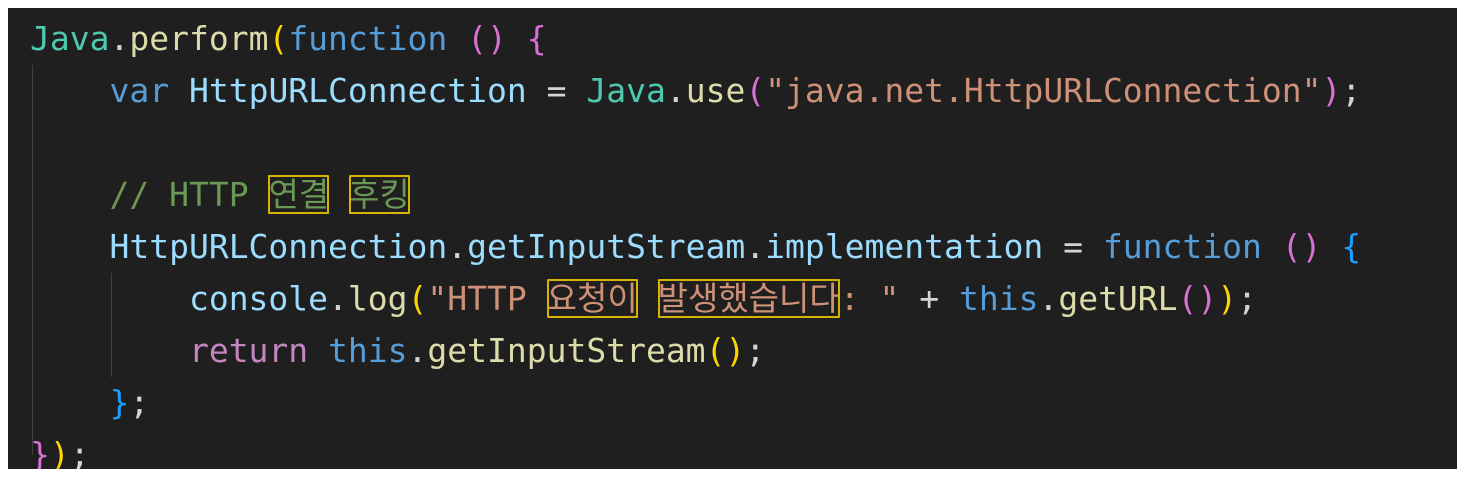 Image resolution: width=1461 pixels, height=483 pixels. Describe the element at coordinates (258, 298) in the screenshot. I see `code-token: console` at that location.